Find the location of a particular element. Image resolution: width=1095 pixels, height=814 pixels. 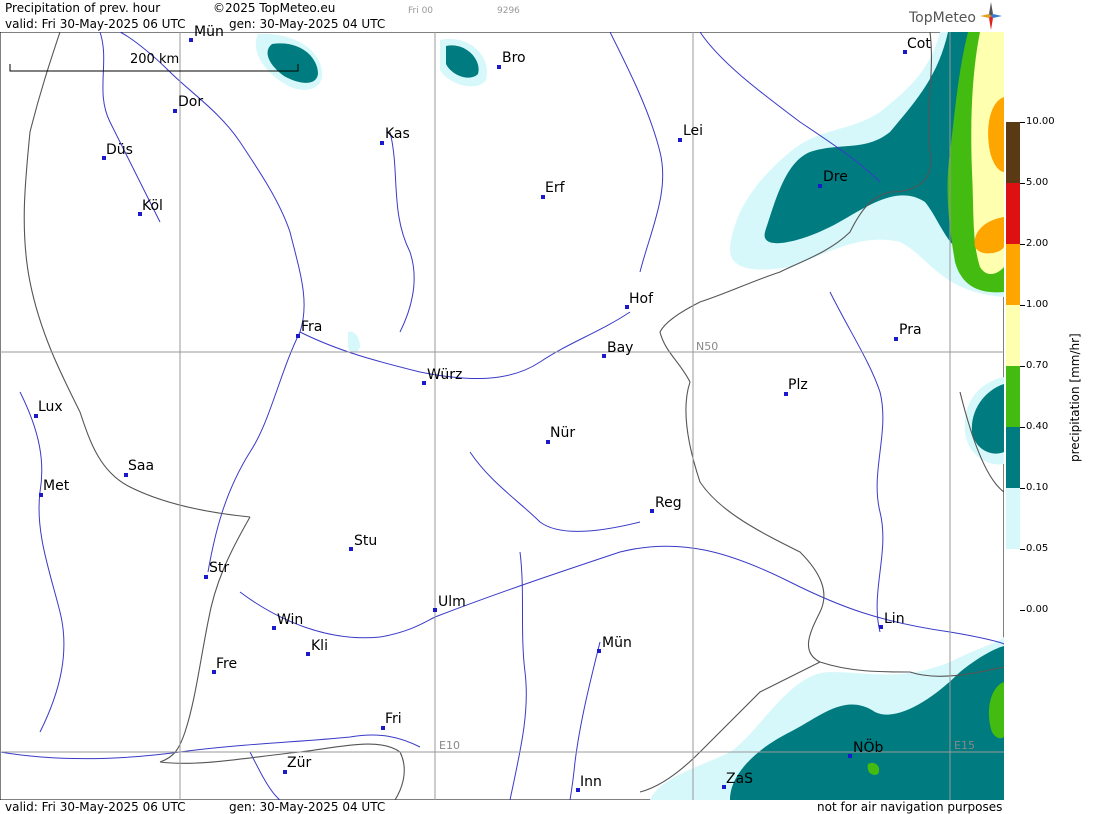

city-label: Hof is located at coordinates (641, 299).